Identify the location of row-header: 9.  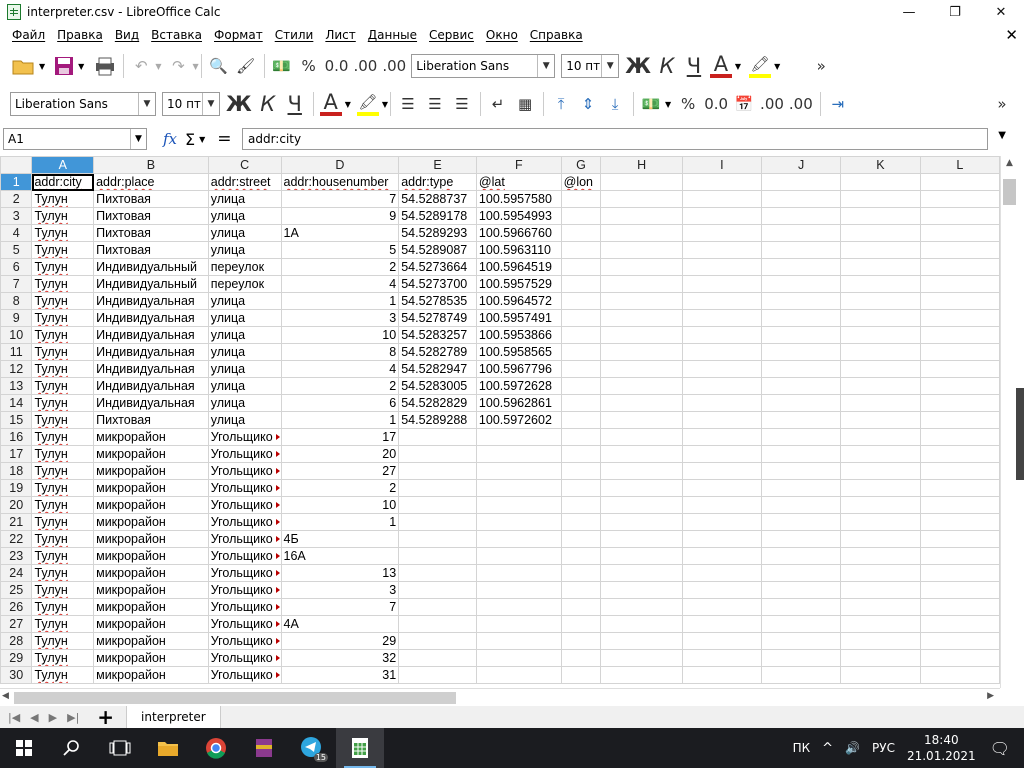
(16, 318).